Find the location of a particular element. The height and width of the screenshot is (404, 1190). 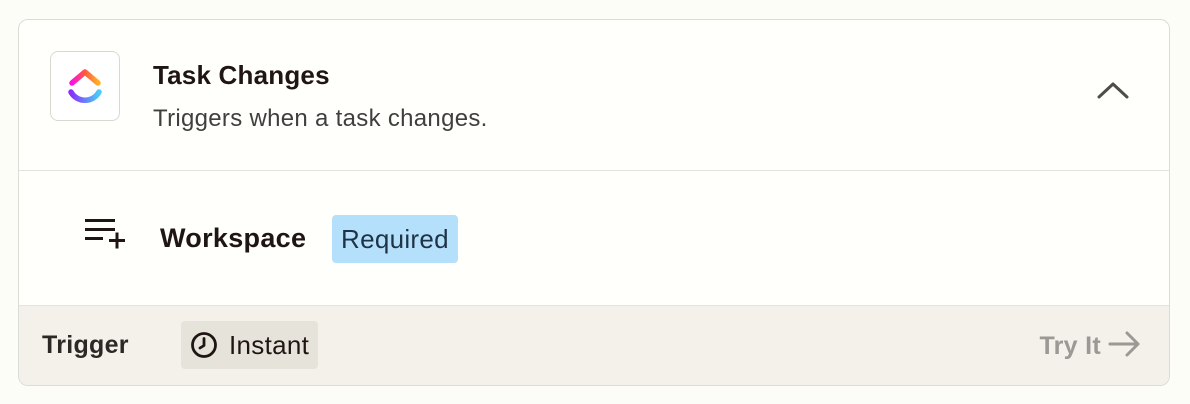

field-label: Workspace is located at coordinates (233, 238).